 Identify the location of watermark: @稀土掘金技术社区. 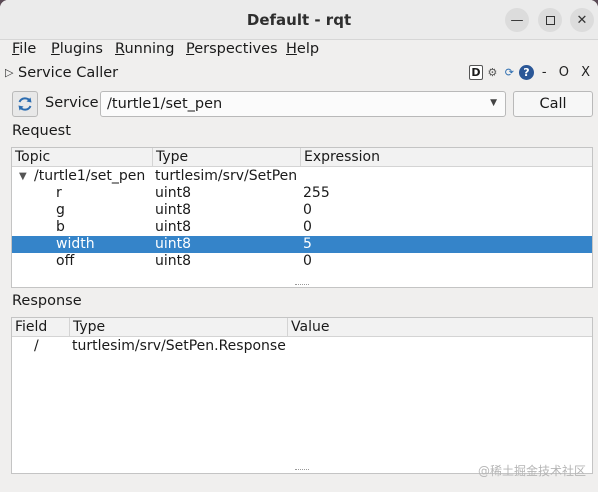
(531, 471).